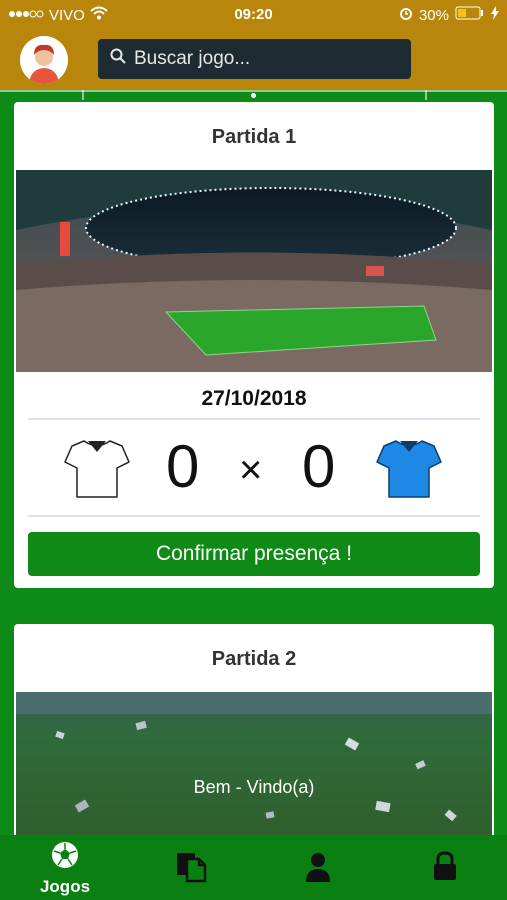  What do you see at coordinates (118, 59) in the screenshot?
I see `search-icon` at bounding box center [118, 59].